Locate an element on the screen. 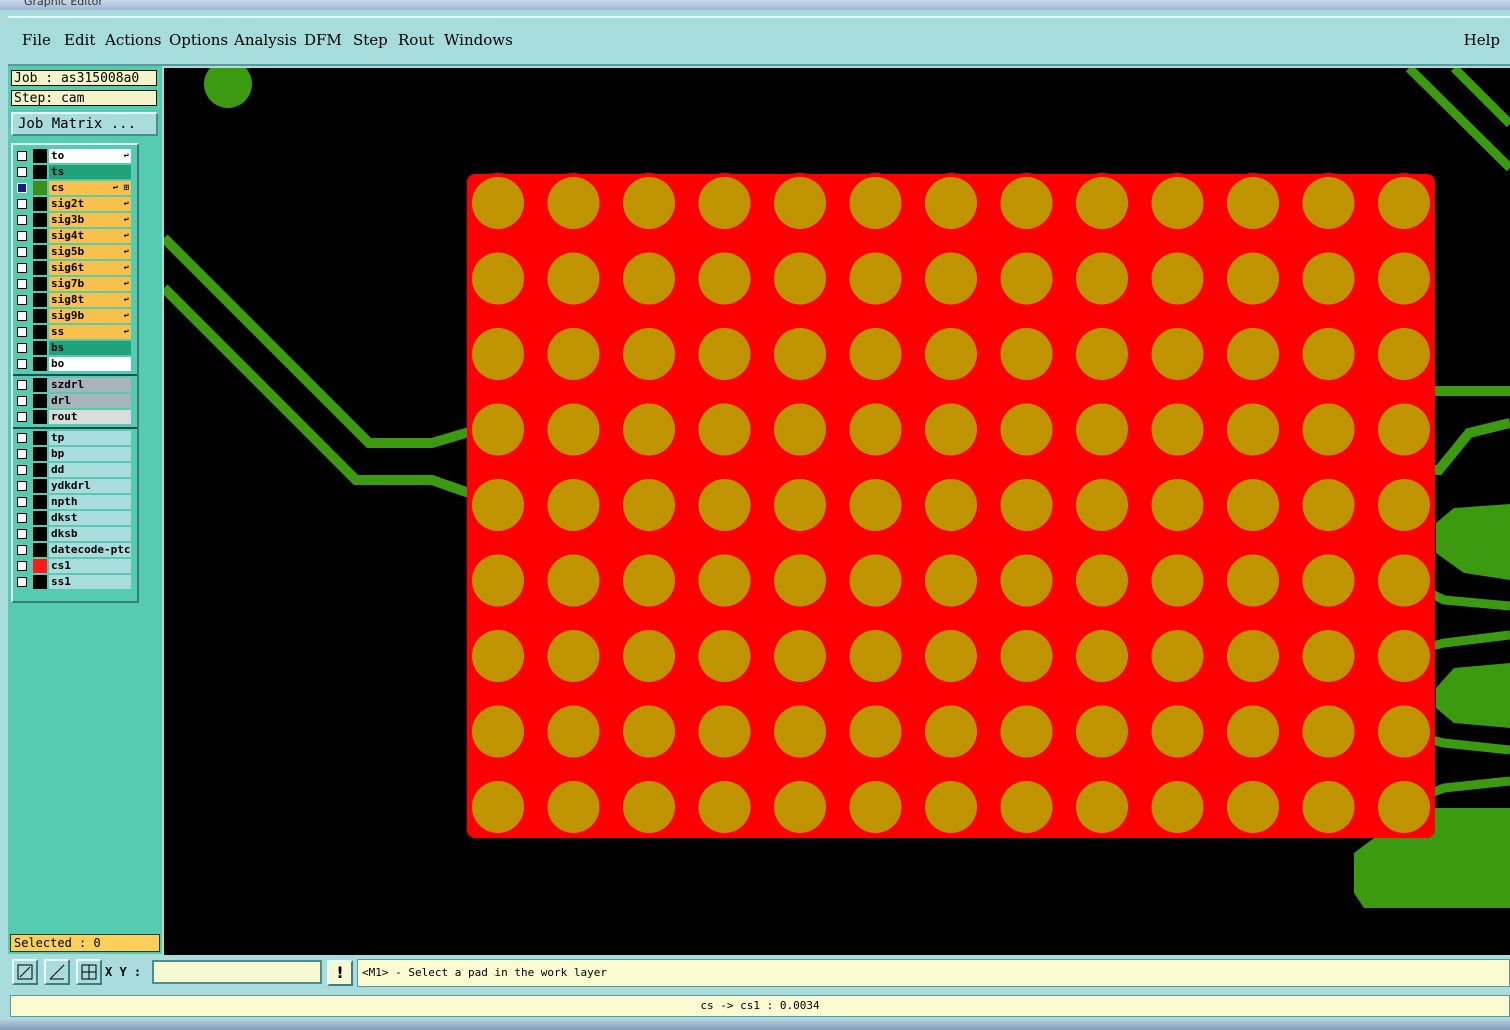 The height and width of the screenshot is (1030, 1510). menu-help: Help is located at coordinates (1482, 40).